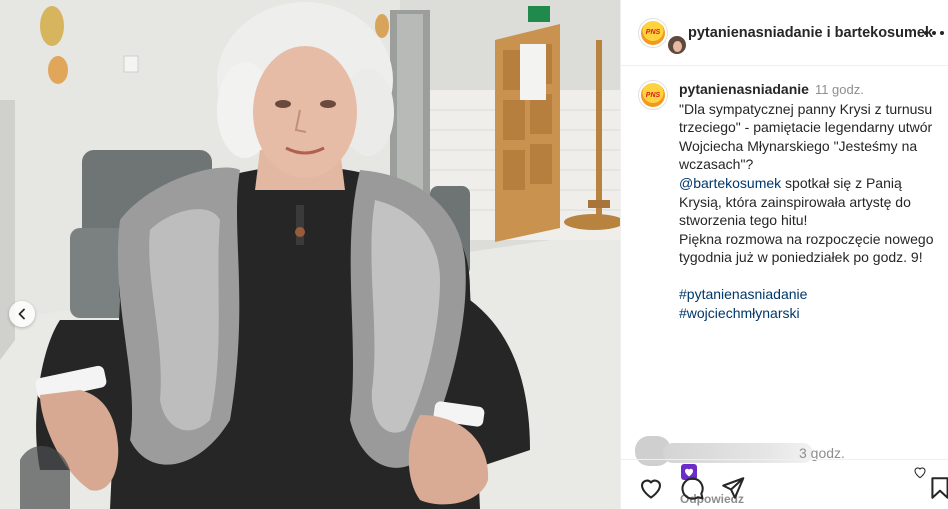 Image resolution: width=948 pixels, height=509 pixels. Describe the element at coordinates (743, 294) in the screenshot. I see `hashtag-link: #pytanienasniadanie` at that location.